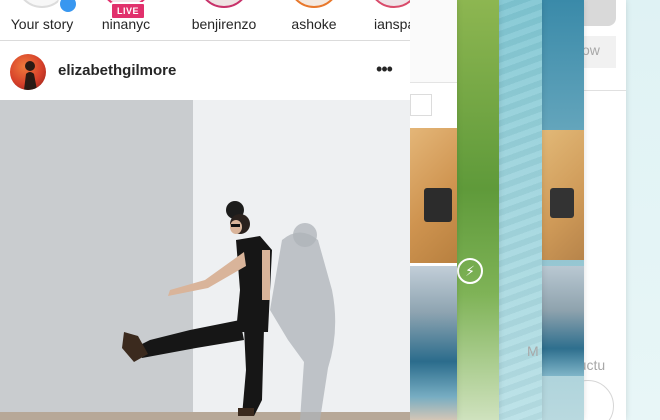 The image size is (660, 420). I want to click on story-ianspa: ianspa, so click(381, 20).